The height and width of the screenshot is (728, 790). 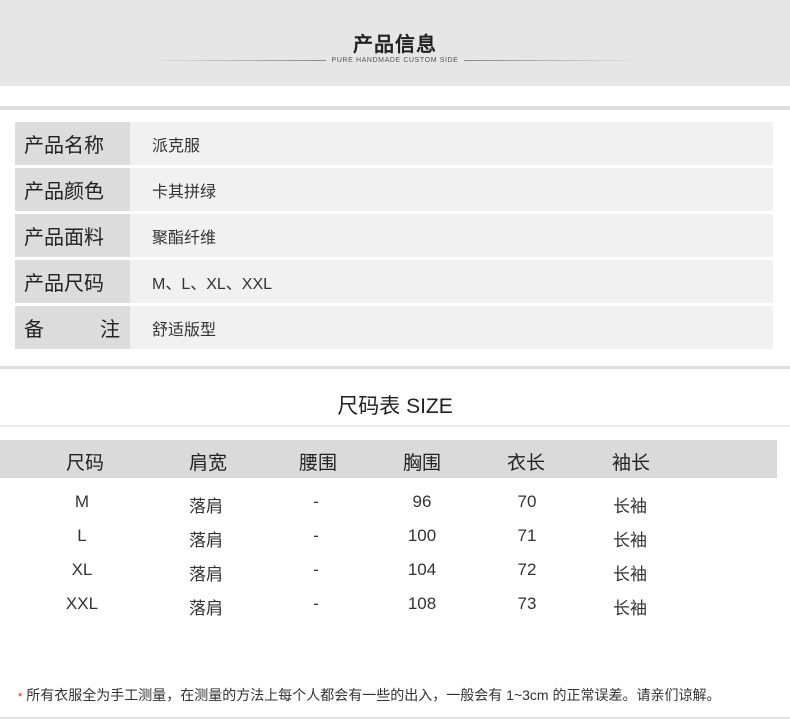 What do you see at coordinates (235, 60) in the screenshot?
I see `divider-left` at bounding box center [235, 60].